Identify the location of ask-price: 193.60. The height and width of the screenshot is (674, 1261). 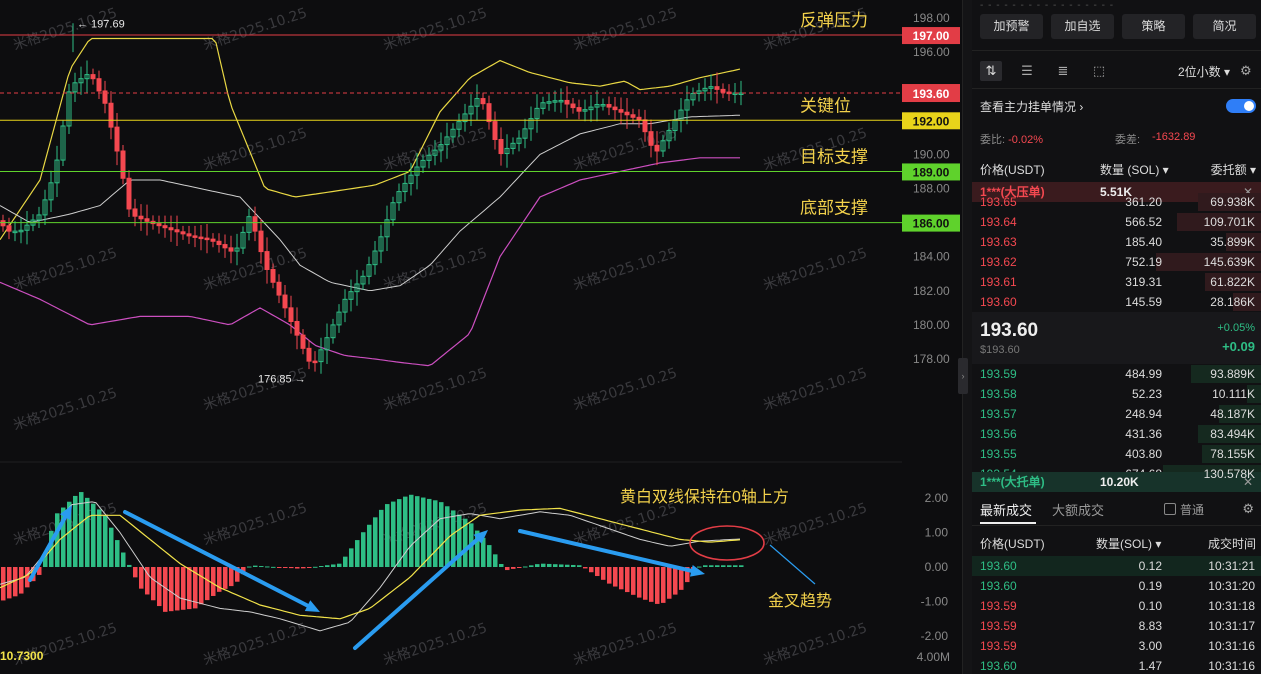
(998, 302).